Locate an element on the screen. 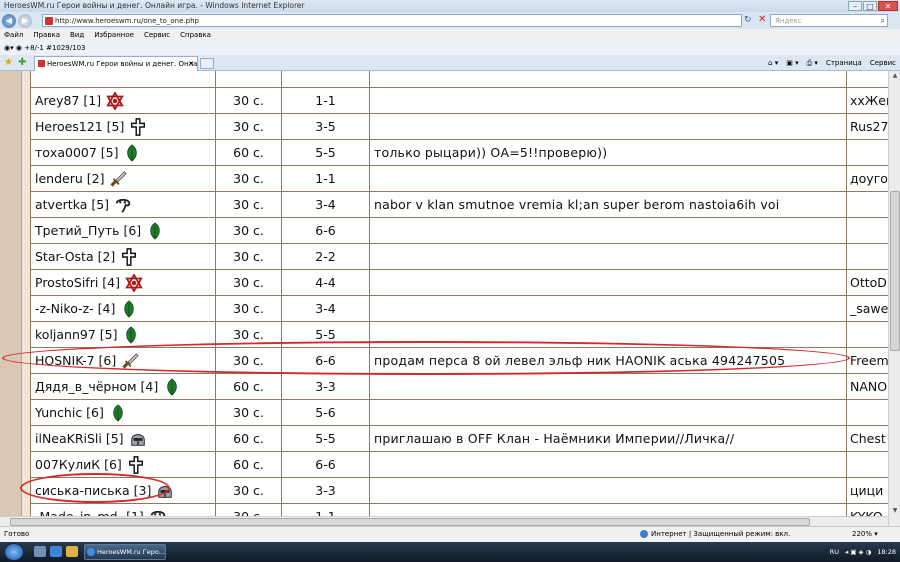 Image resolution: width=900 pixels, height=562 pixels. player-name-link: lenderu [2] is located at coordinates (69, 178).